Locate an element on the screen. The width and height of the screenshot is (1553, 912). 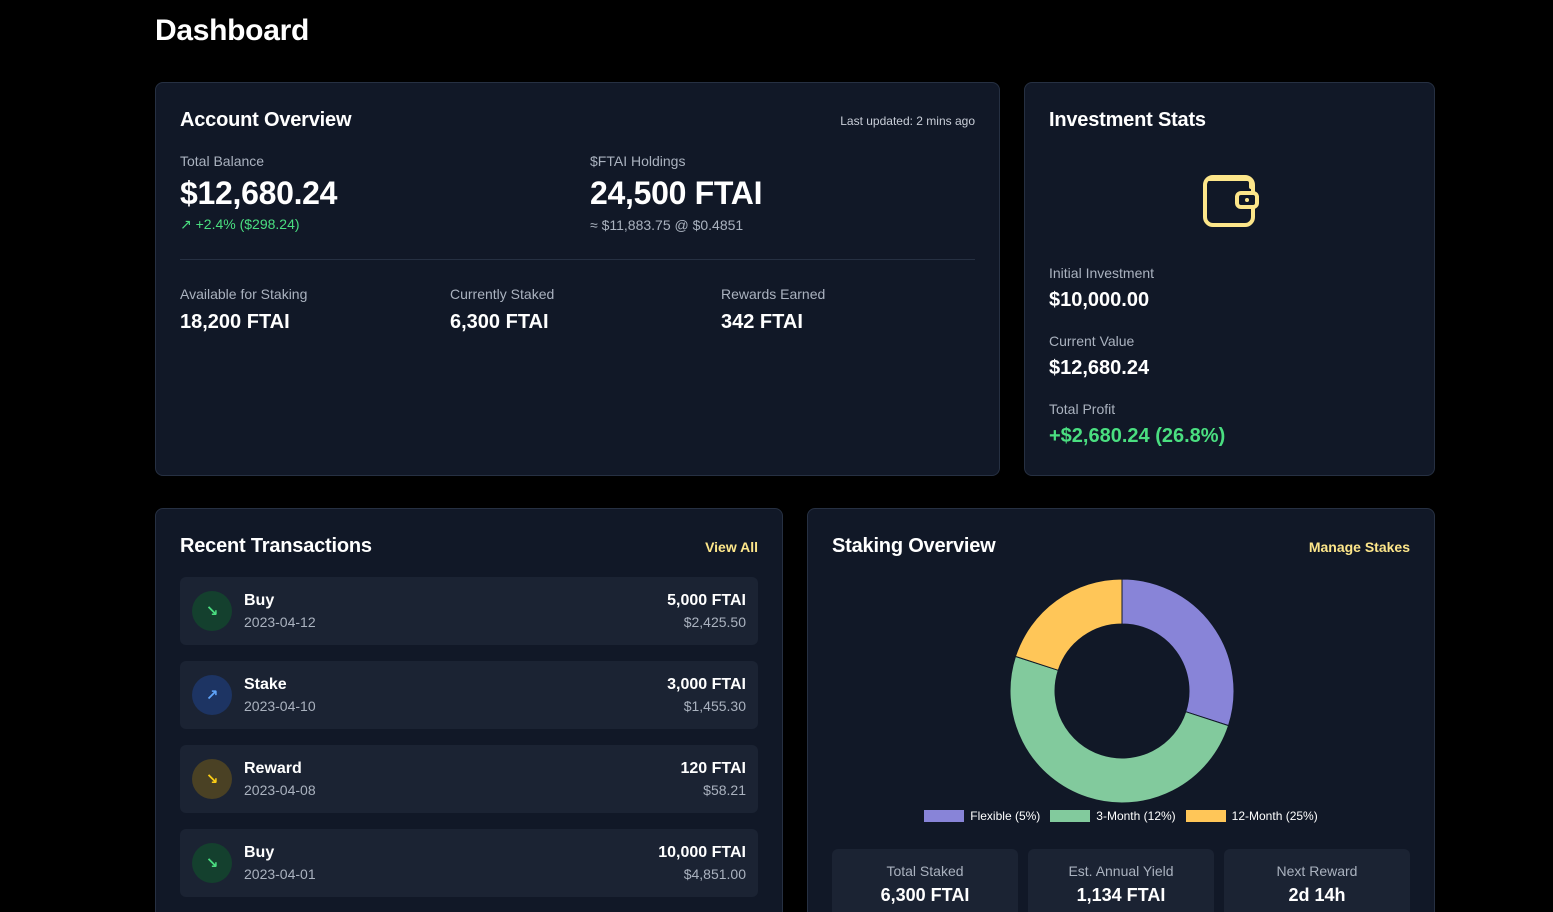
legend-label: Flexible (5%) is located at coordinates (1005, 816).